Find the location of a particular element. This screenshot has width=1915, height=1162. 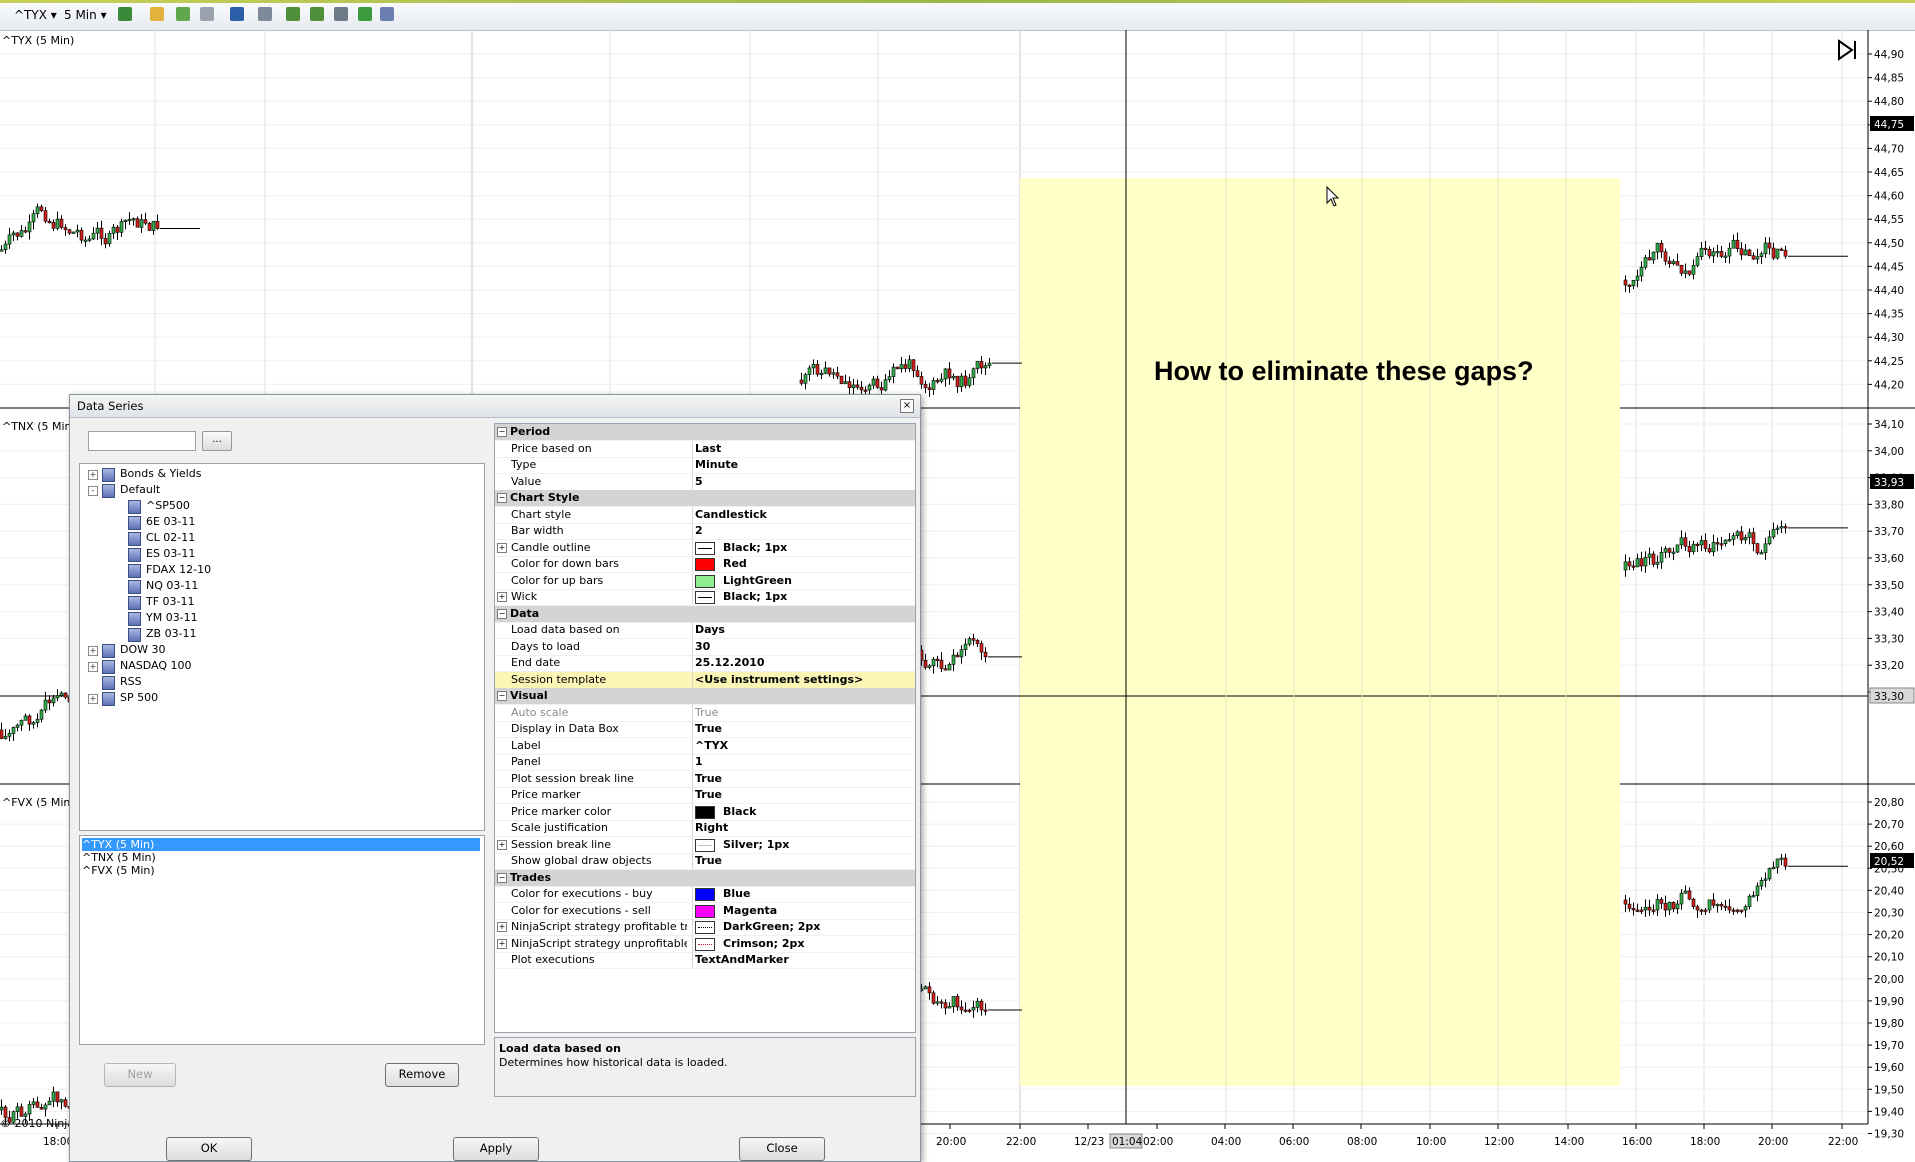

property-row: Load data based on Days is located at coordinates (705, 630).